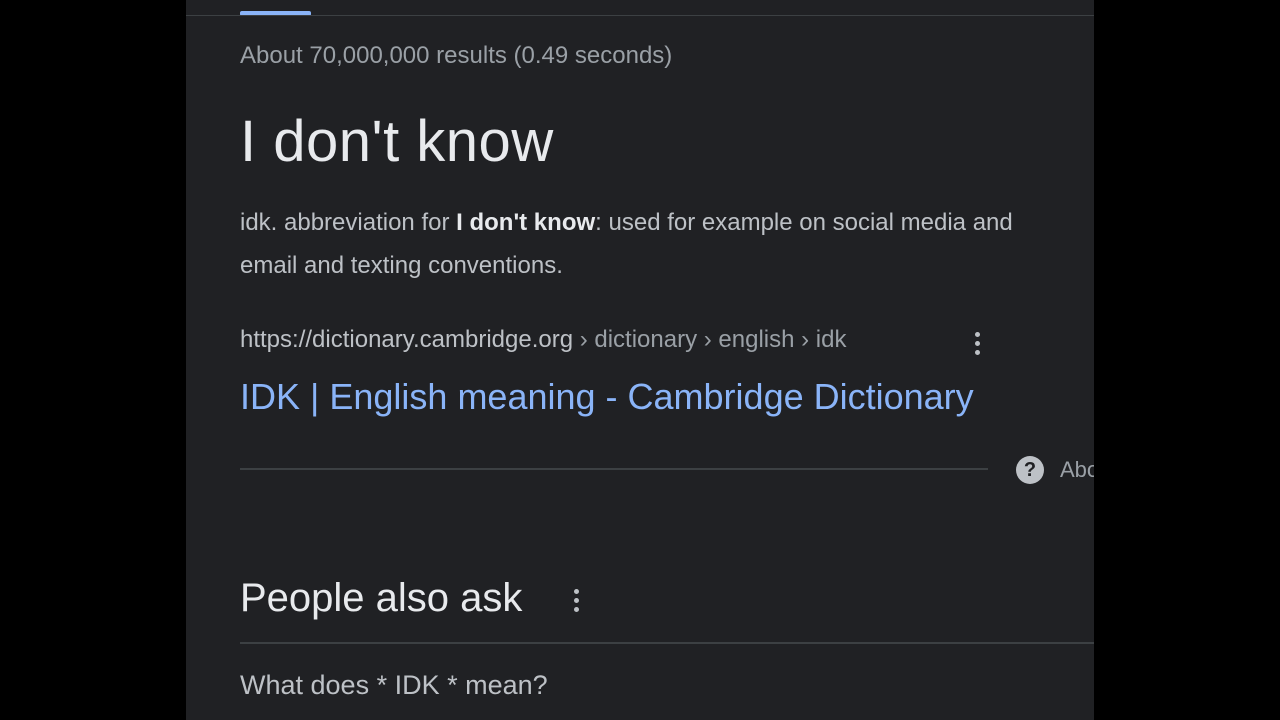 Image resolution: width=1280 pixels, height=720 pixels. Describe the element at coordinates (1077, 470) in the screenshot. I see `about-featured-snippets-link: About` at that location.